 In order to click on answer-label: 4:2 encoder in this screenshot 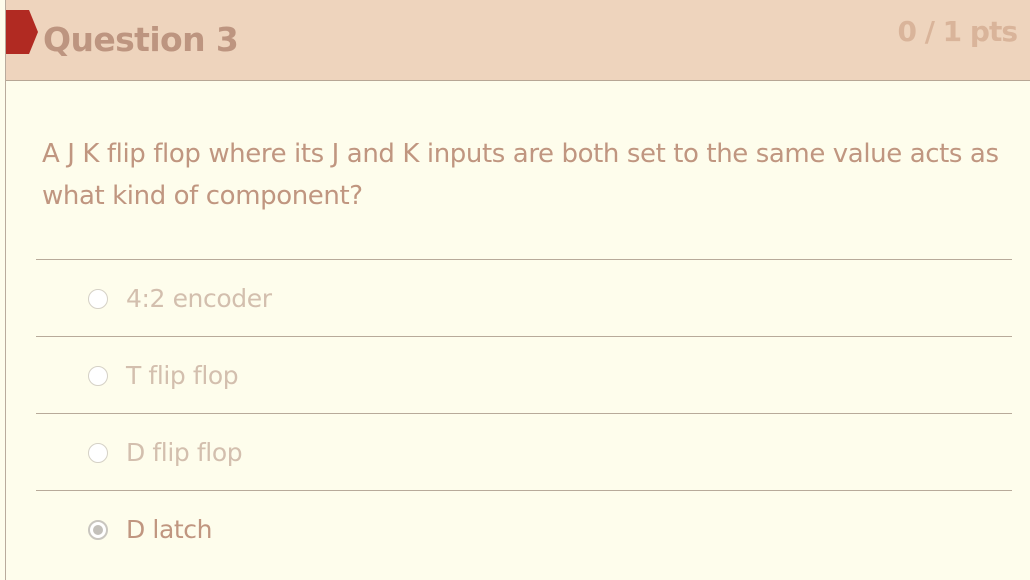, I will do `click(199, 298)`.